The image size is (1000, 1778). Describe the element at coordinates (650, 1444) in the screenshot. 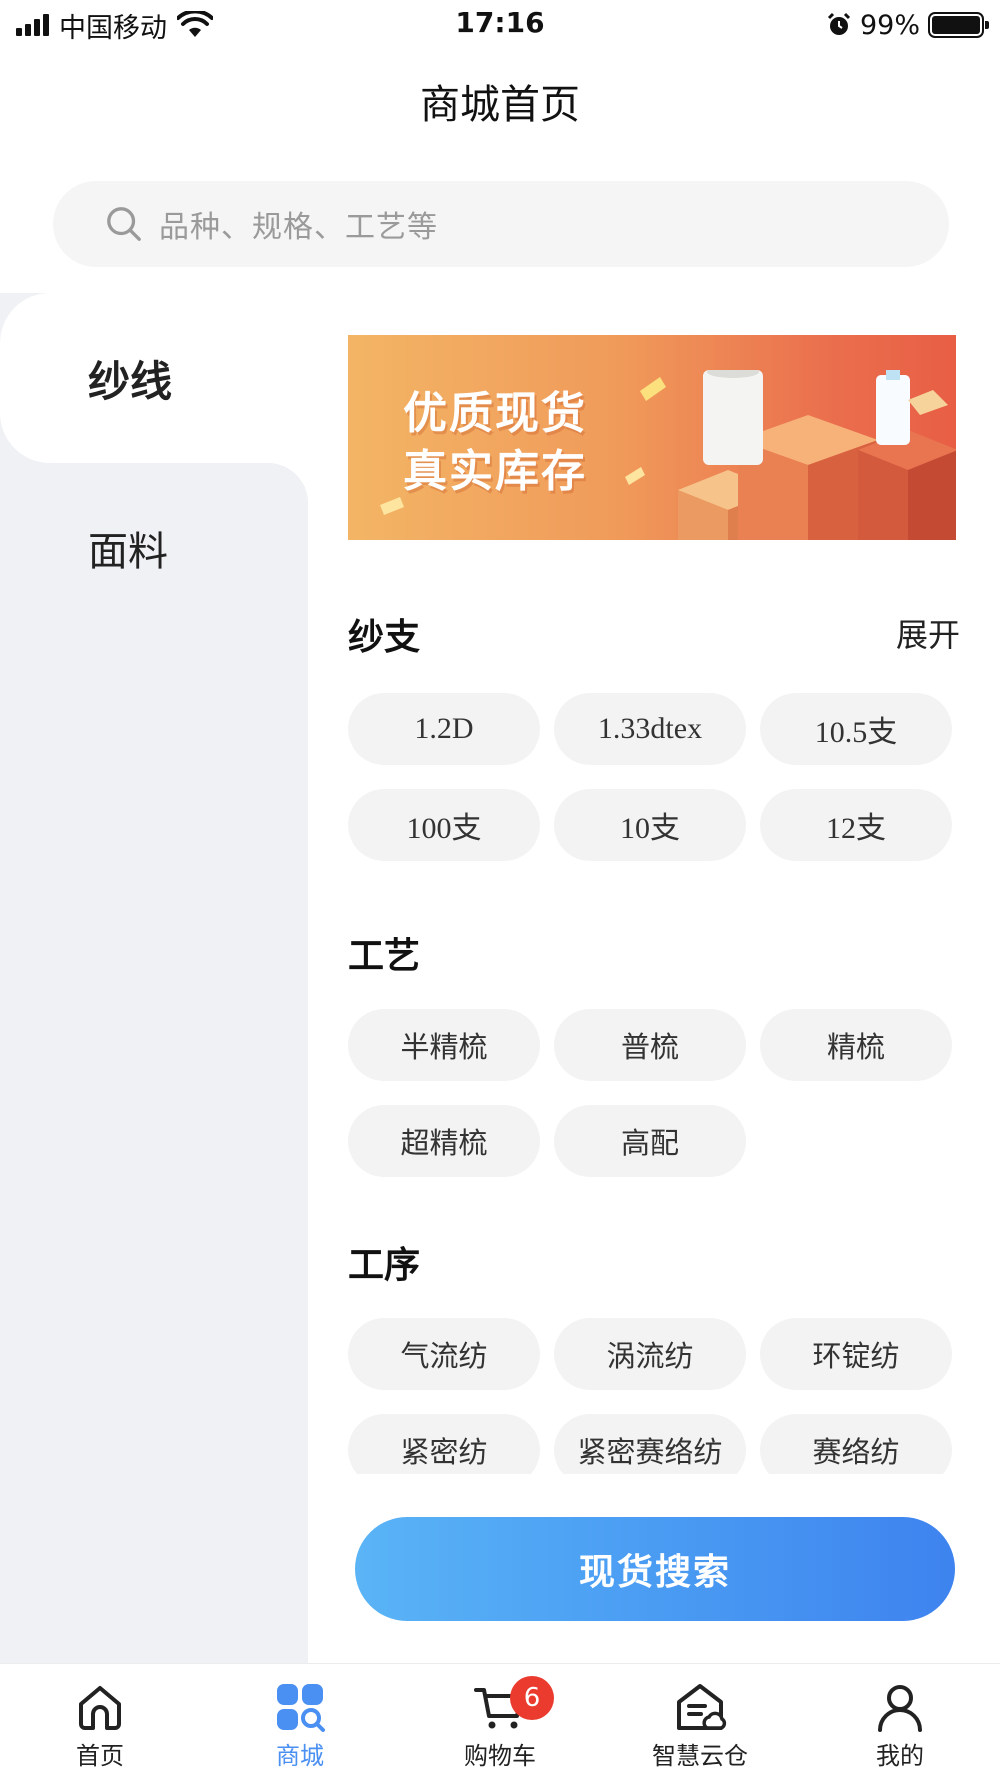

I see `filter-chip: 紧密赛络纺` at that location.